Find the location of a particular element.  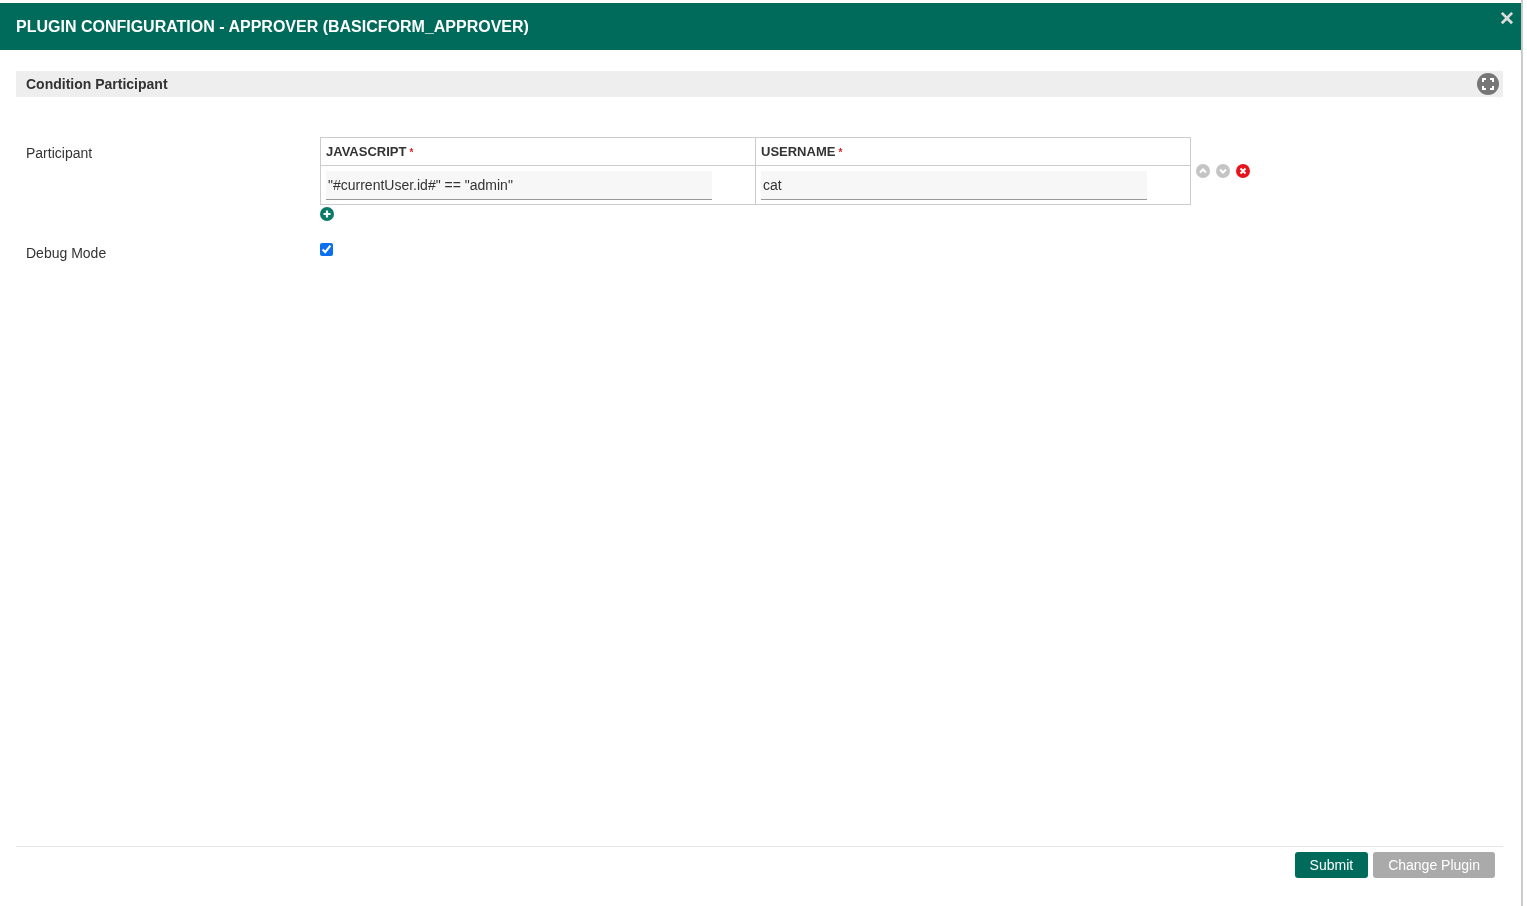

input-field: "#currentUser.id#" == "admin" is located at coordinates (519, 185).